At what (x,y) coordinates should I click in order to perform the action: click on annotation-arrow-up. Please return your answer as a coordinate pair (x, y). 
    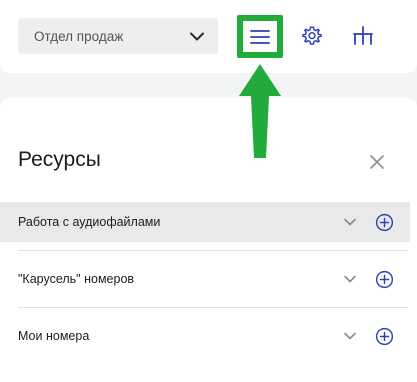
    Looking at the image, I should click on (260, 111).